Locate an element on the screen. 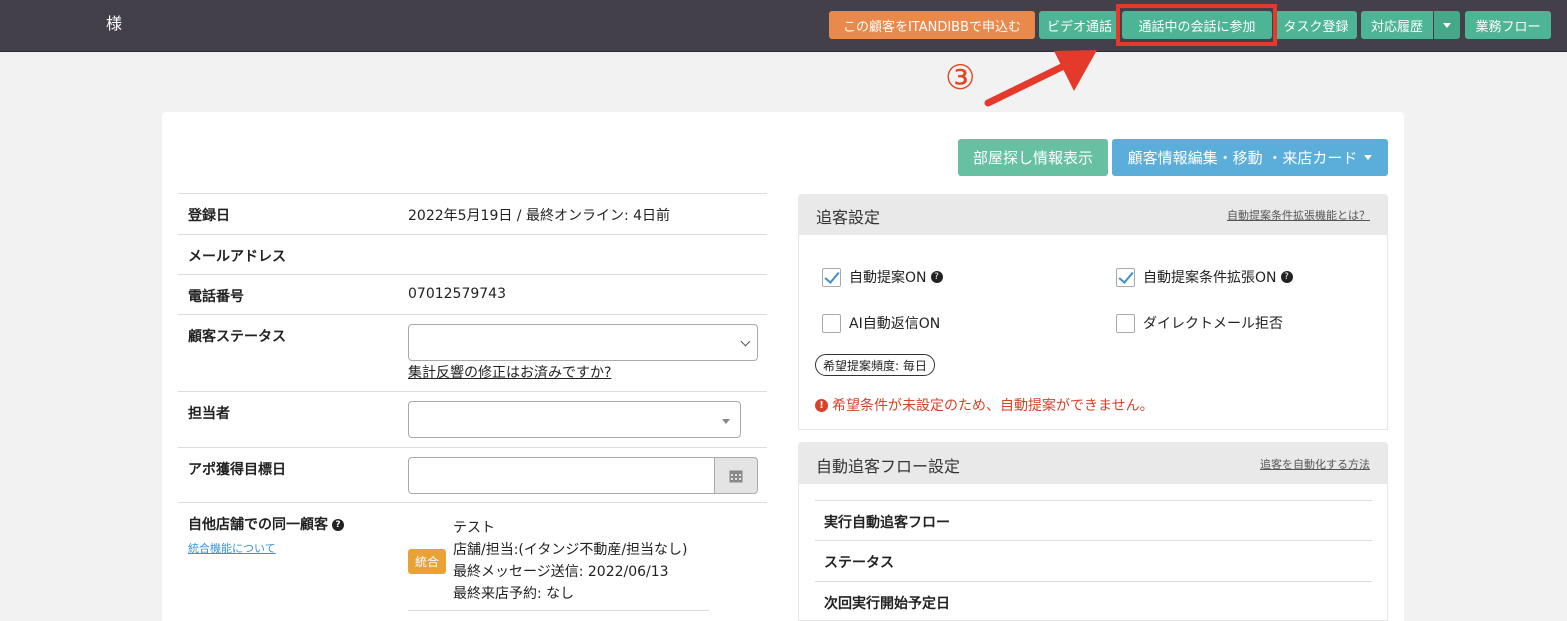  room-search-info-button: 部屋探し情報表示 is located at coordinates (1033, 157).